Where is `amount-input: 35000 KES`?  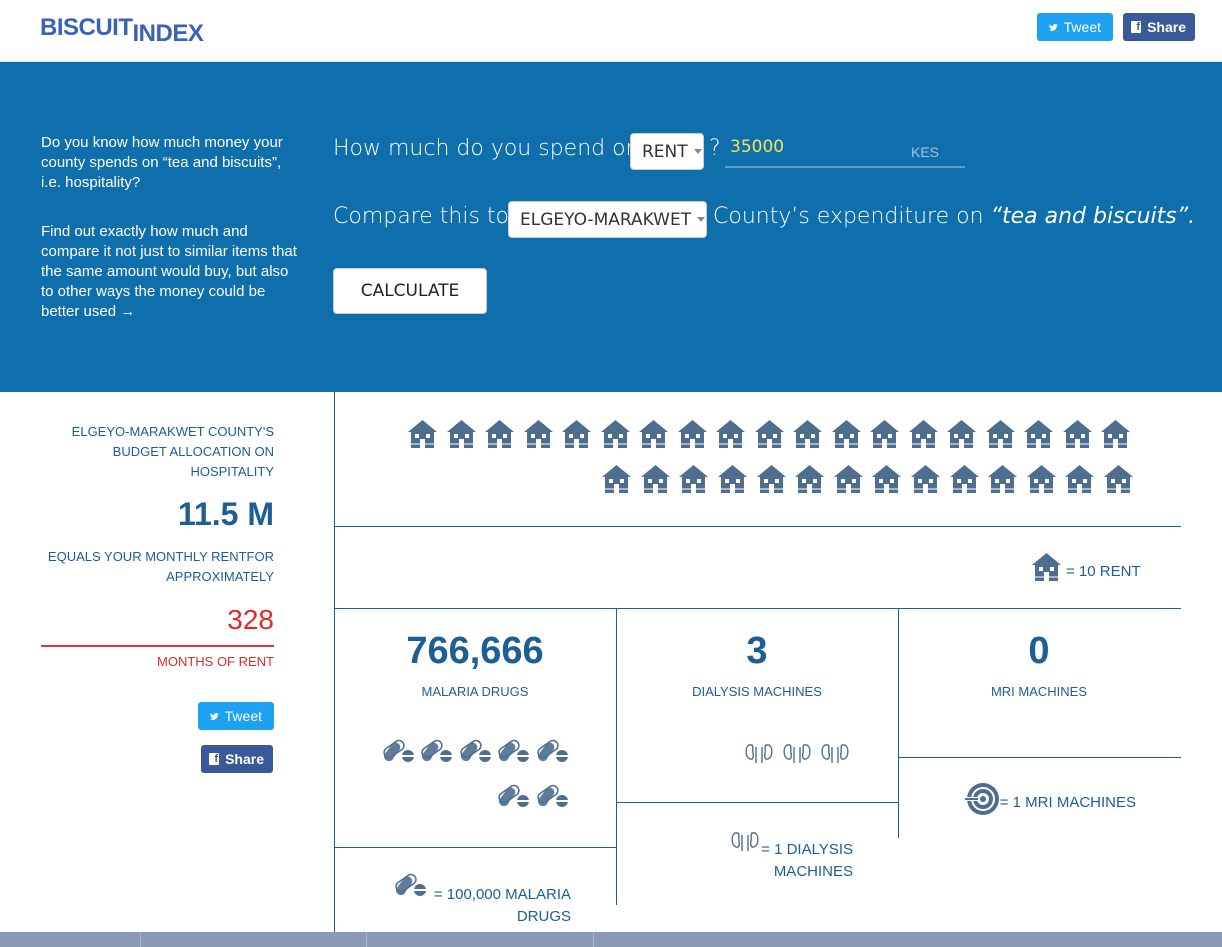 amount-input: 35000 KES is located at coordinates (845, 151).